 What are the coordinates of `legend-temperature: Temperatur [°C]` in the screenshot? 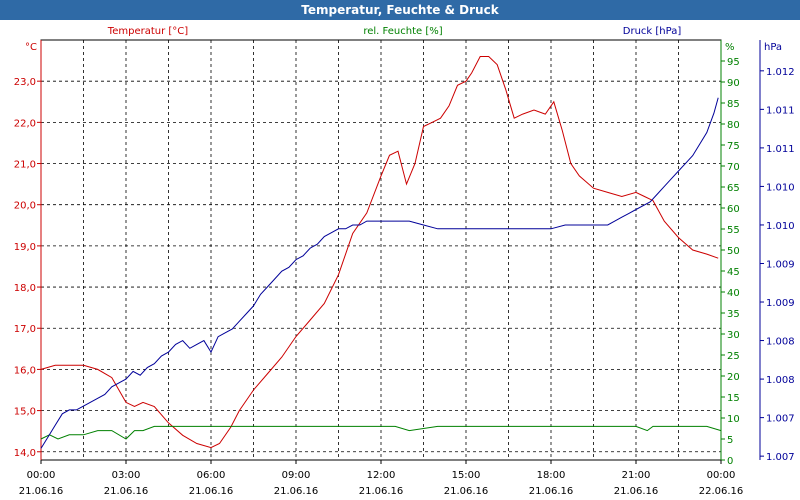 It's located at (147, 31).